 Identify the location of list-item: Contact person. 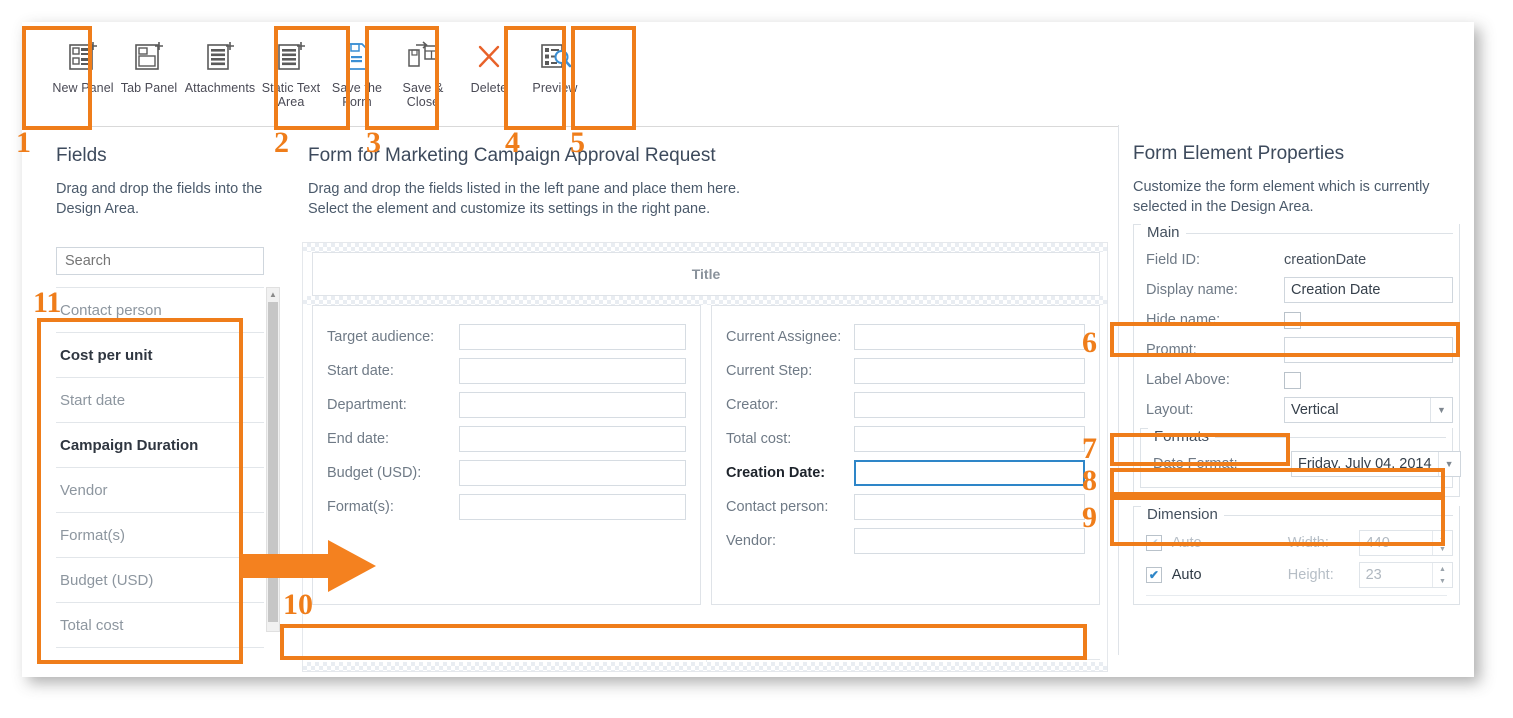
(160, 310).